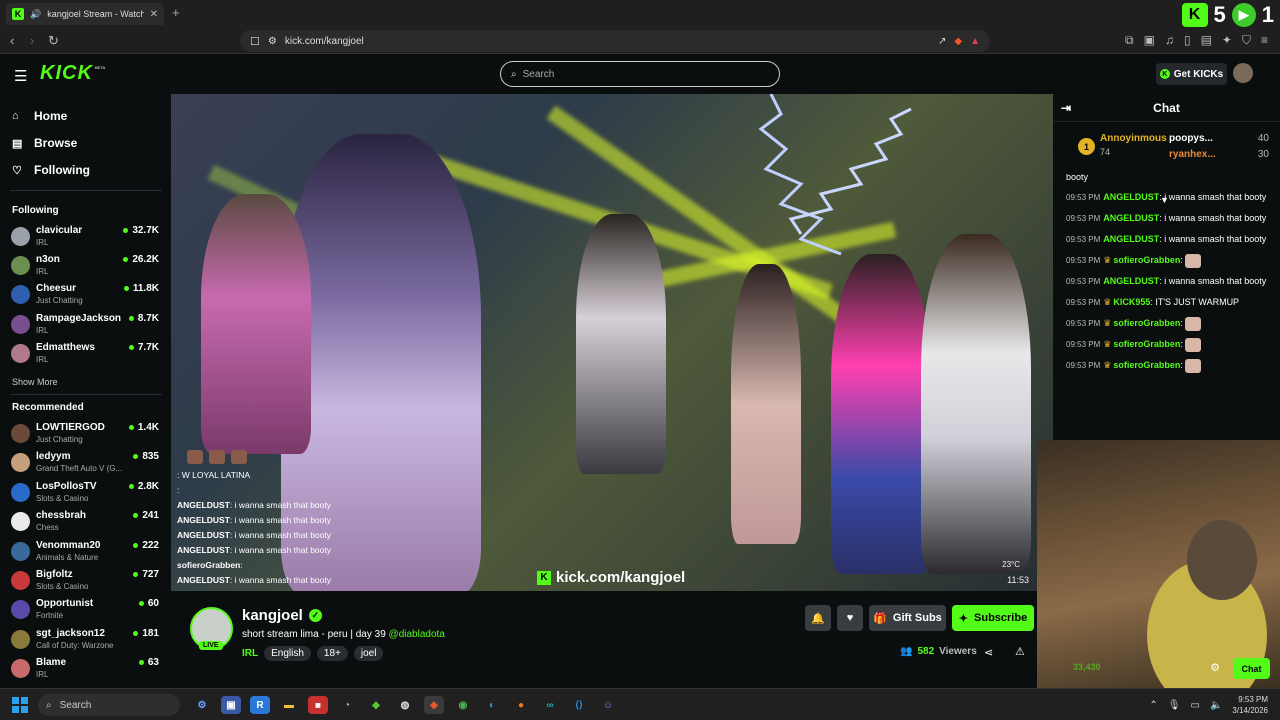 Image resolution: width=1280 pixels, height=720 pixels. Describe the element at coordinates (1129, 40) in the screenshot. I see `extensions-icon: ⧉` at that location.